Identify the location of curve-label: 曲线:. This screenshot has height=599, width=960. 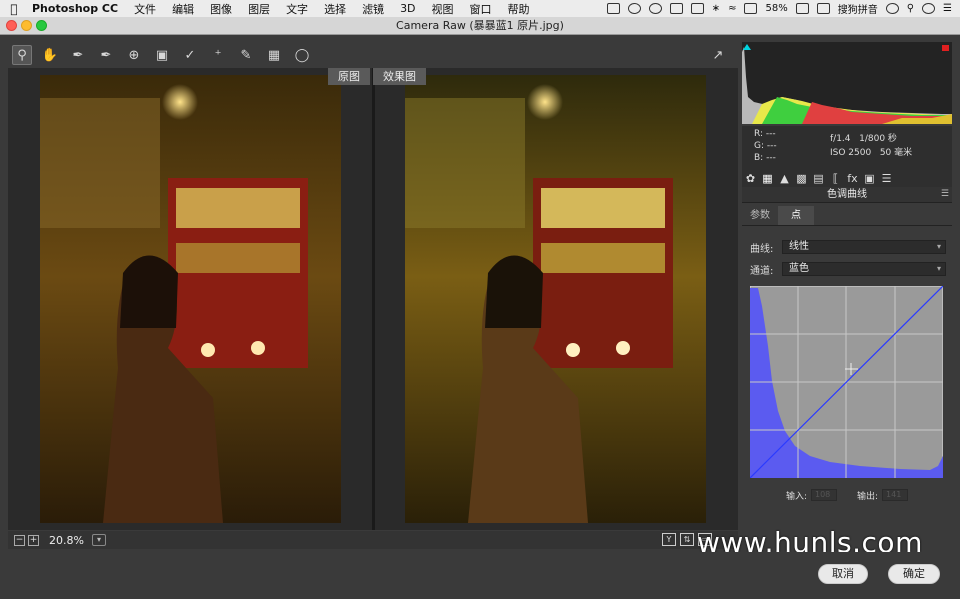
(762, 249).